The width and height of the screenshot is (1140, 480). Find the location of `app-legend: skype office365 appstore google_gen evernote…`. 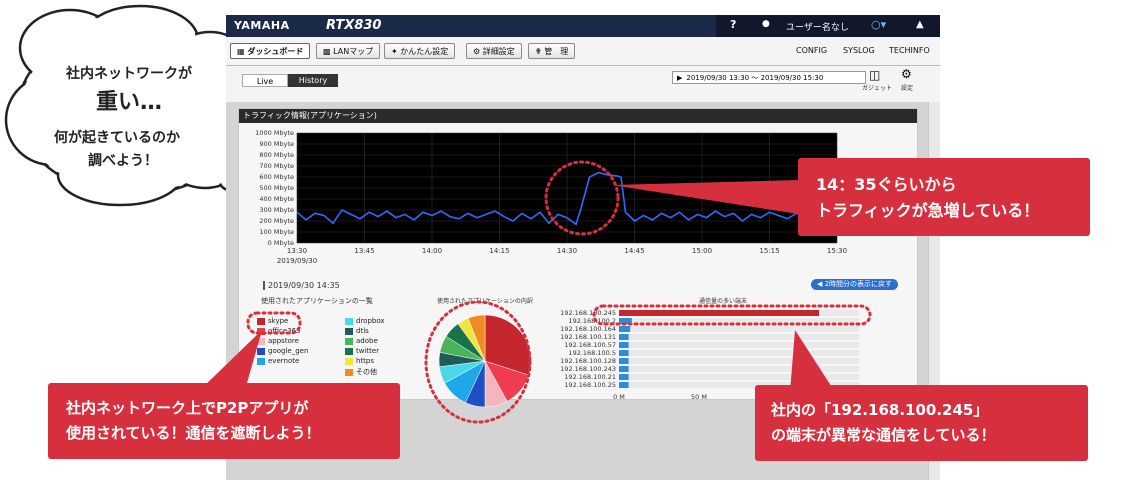

app-legend: skype office365 appstore google_gen evernote… is located at coordinates (337, 352).